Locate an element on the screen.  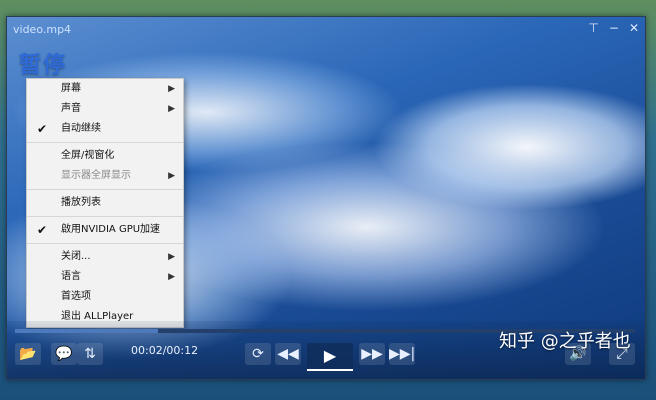
fast-forward-button: ▶▶ is located at coordinates (372, 354).